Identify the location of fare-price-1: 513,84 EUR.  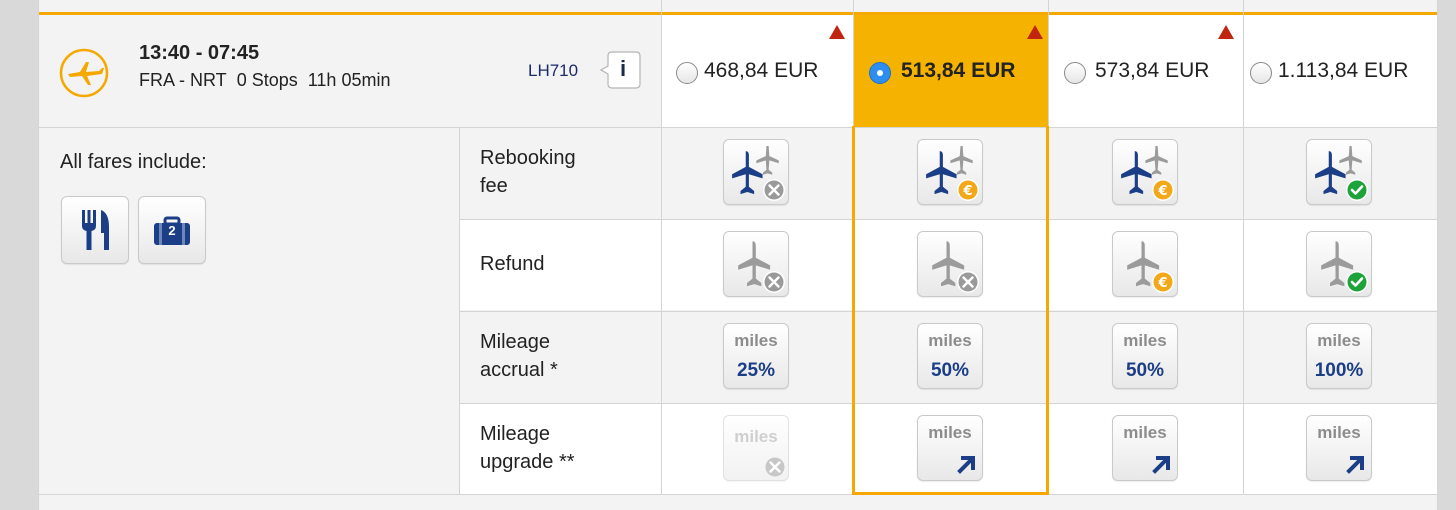
(958, 70).